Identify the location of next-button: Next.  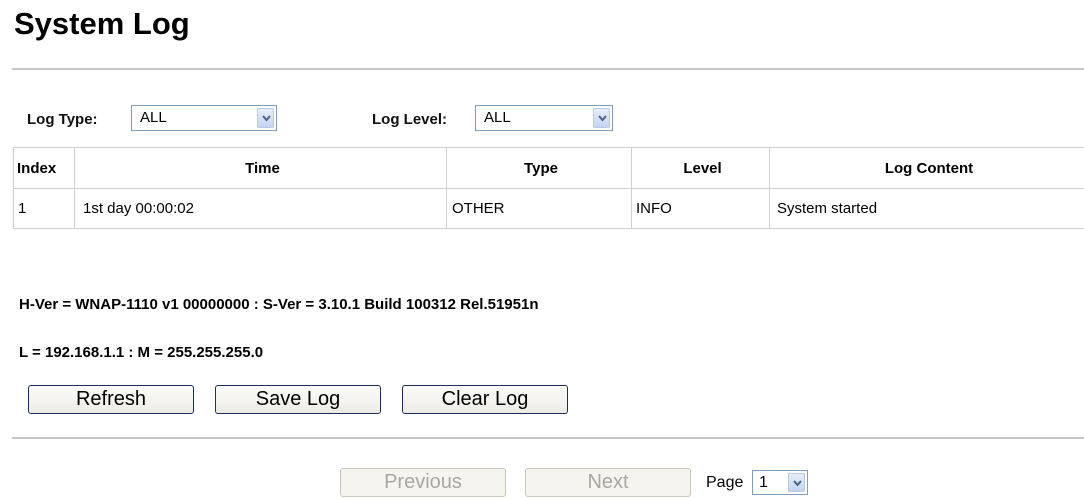
(608, 482).